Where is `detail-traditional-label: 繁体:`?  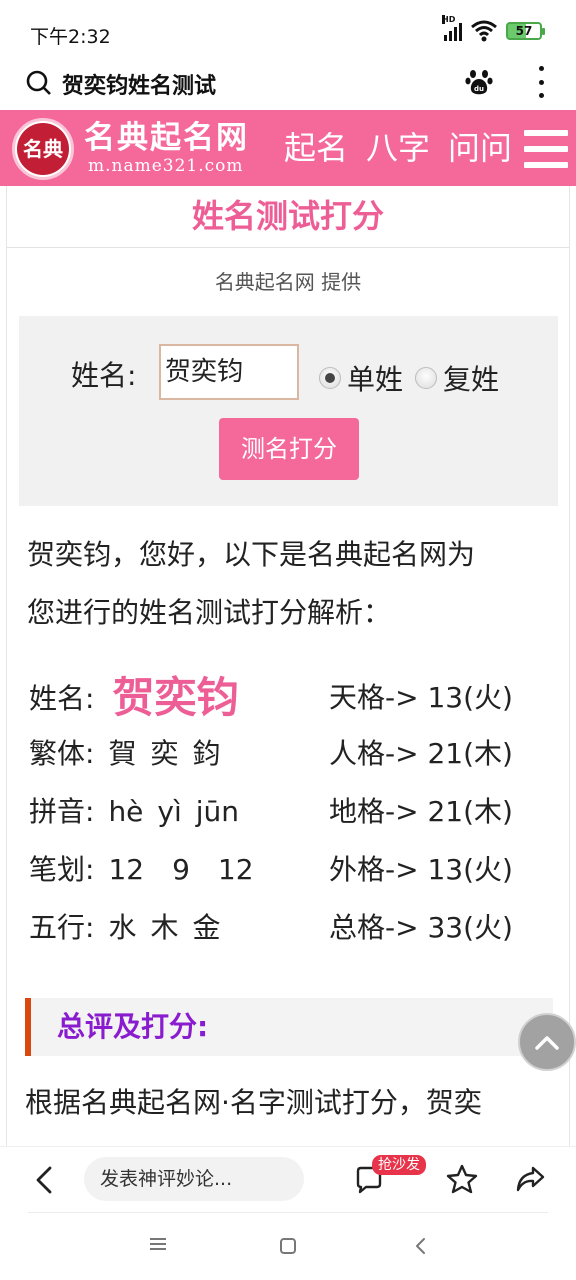 detail-traditional-label: 繁体: is located at coordinates (62, 753).